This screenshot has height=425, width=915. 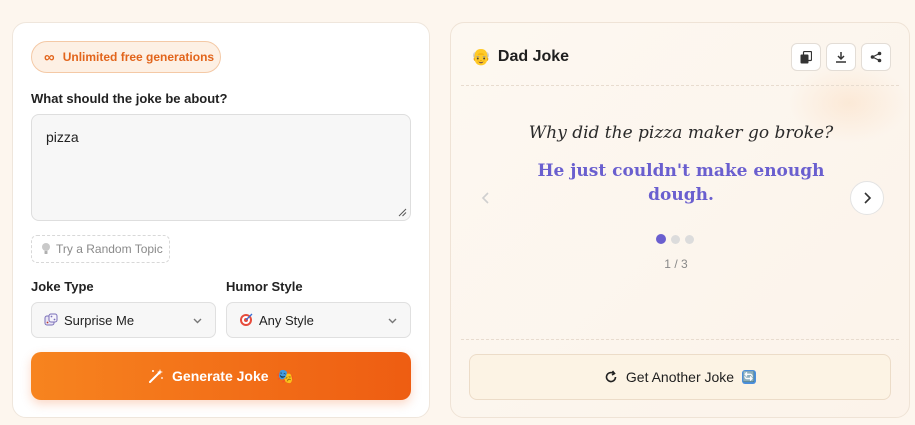 What do you see at coordinates (681, 183) in the screenshot?
I see `joke-punchline: He just couldn't make enough dough.` at bounding box center [681, 183].